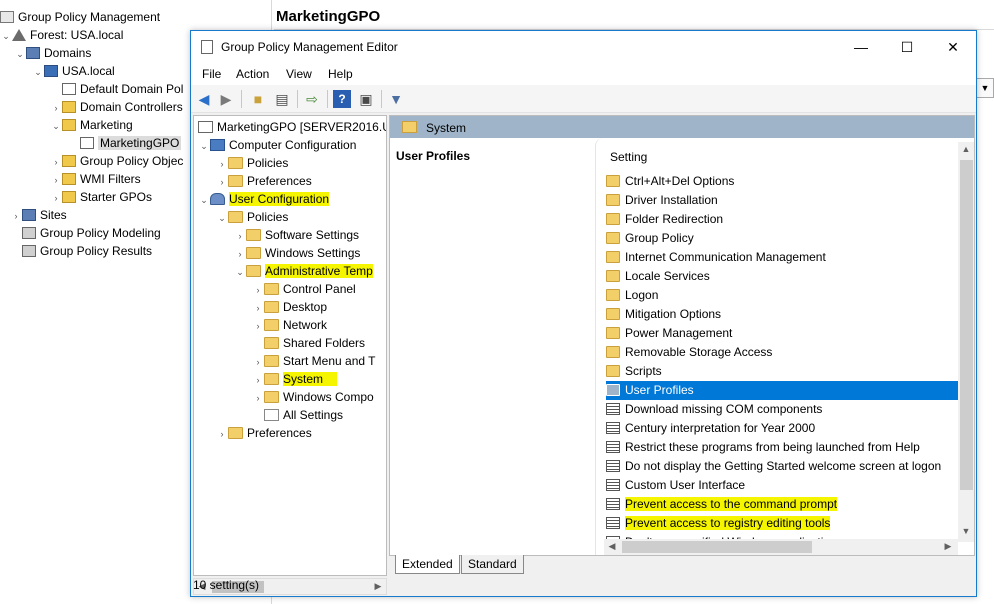  I want to click on setting-row: Prevent access to registry editing tools, so click(782, 523).